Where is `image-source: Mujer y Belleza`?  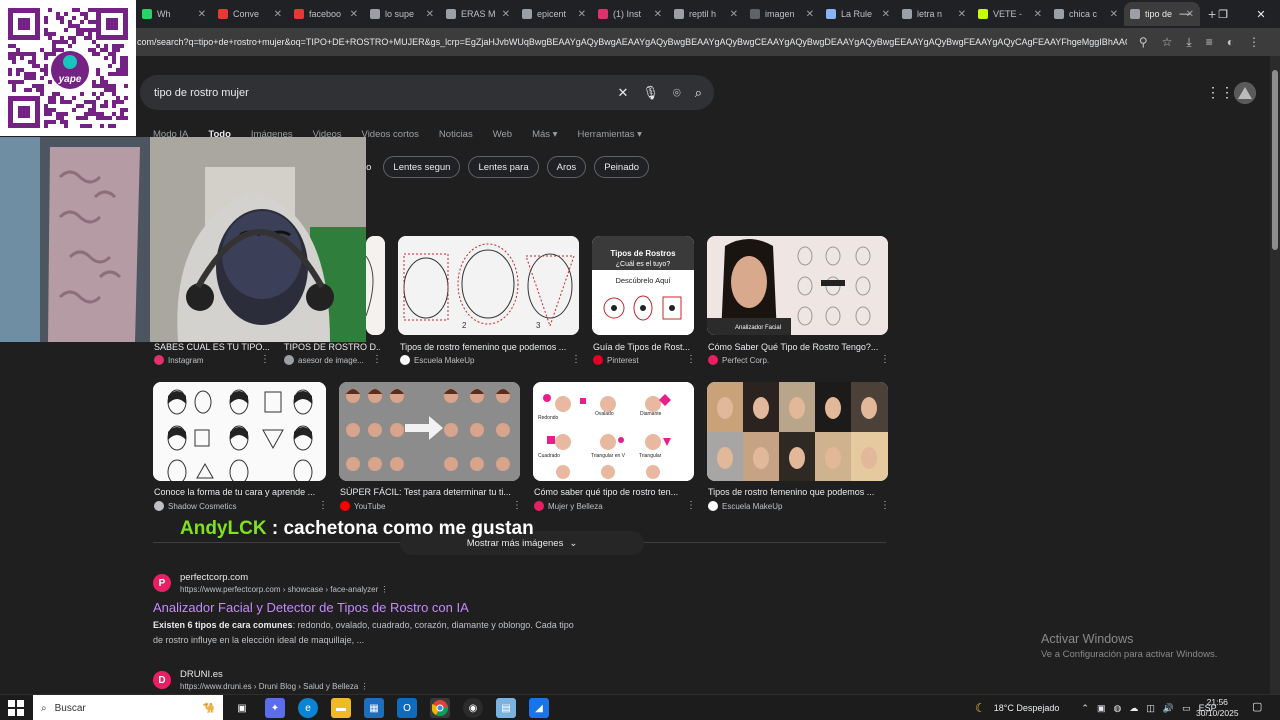
image-source: Mujer y Belleza is located at coordinates (568, 506).